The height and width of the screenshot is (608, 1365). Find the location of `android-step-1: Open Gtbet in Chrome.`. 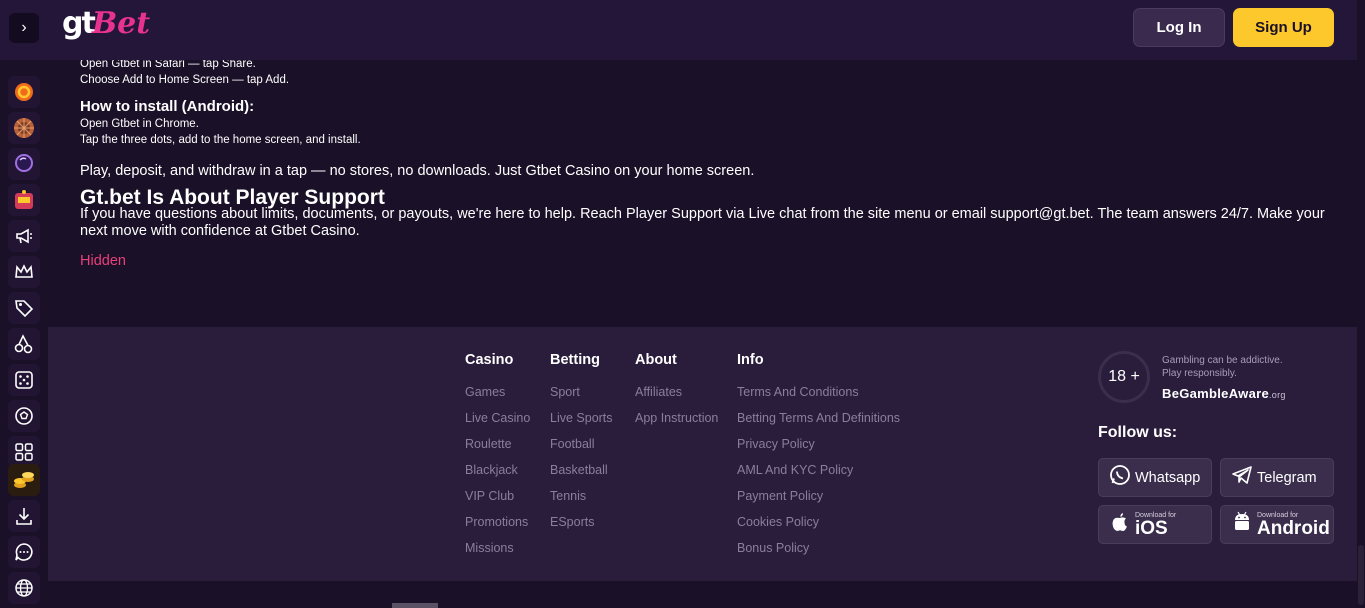

android-step-1: Open Gtbet in Chrome. is located at coordinates (139, 124).